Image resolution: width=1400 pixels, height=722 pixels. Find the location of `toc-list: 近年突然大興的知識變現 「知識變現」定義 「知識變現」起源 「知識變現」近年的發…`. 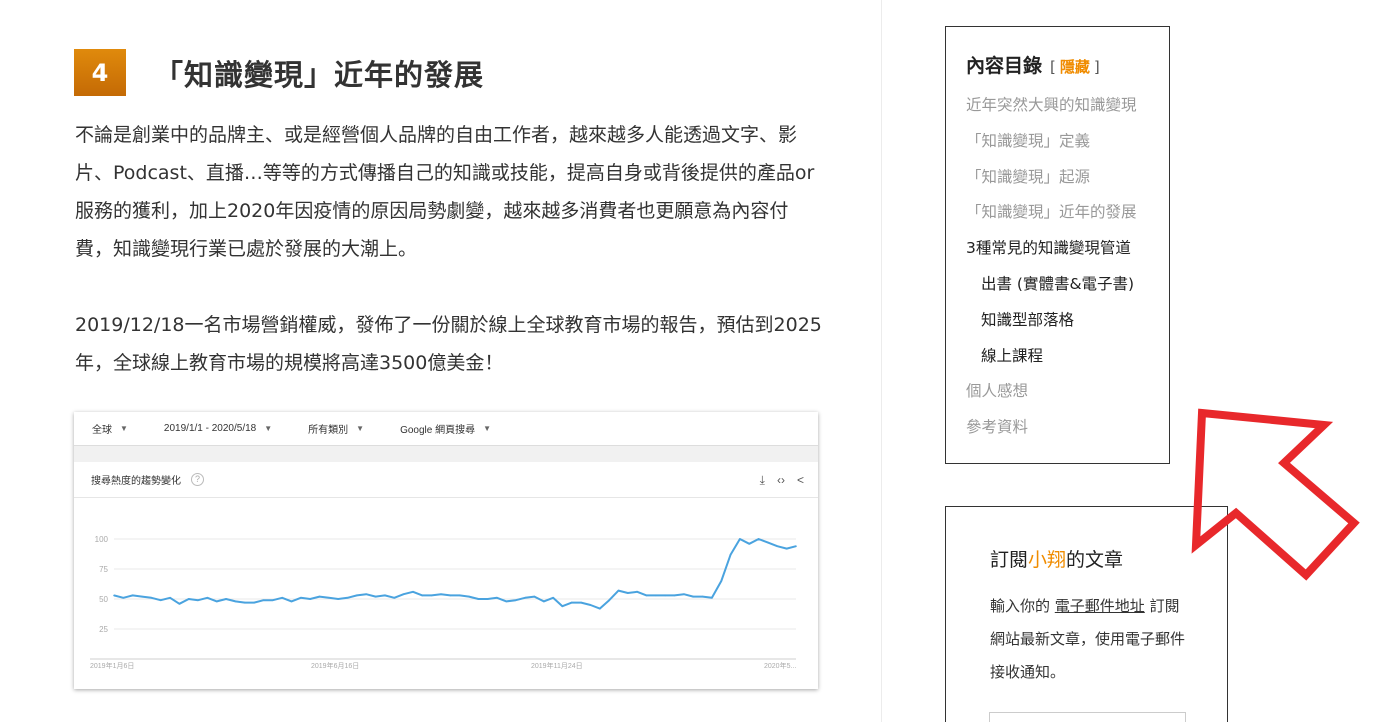

toc-list: 近年突然大興的知識變現 「知識變現」定義 「知識變現」起源 「知識變現」近年的發… is located at coordinates (1067, 267).